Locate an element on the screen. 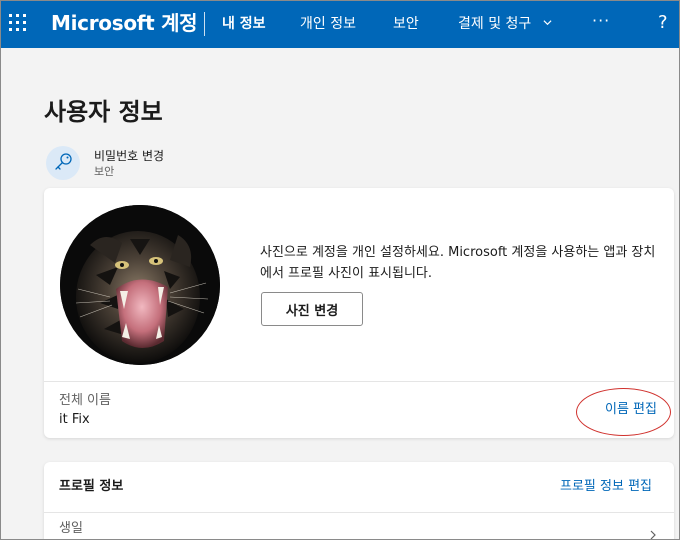 The height and width of the screenshot is (540, 680). full-name-label: 전체 이름 is located at coordinates (85, 400).